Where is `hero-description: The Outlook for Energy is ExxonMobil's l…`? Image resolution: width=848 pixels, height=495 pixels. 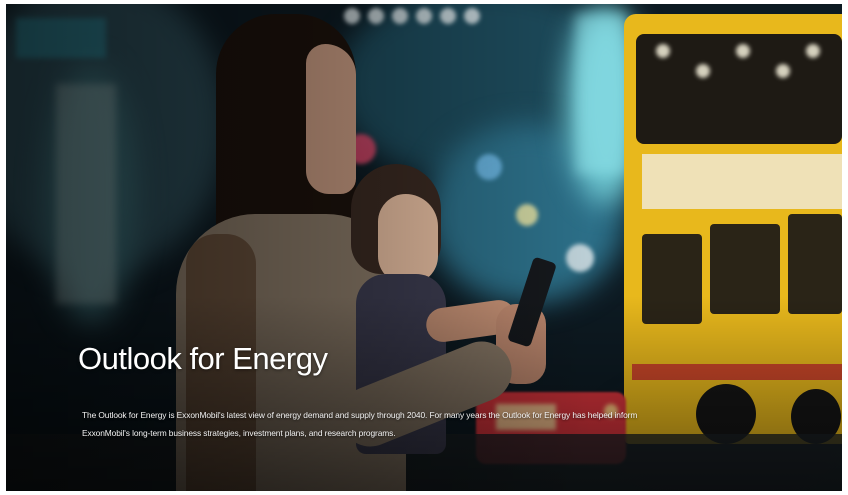 hero-description: The Outlook for Energy is ExxonMobil's l… is located at coordinates (360, 424).